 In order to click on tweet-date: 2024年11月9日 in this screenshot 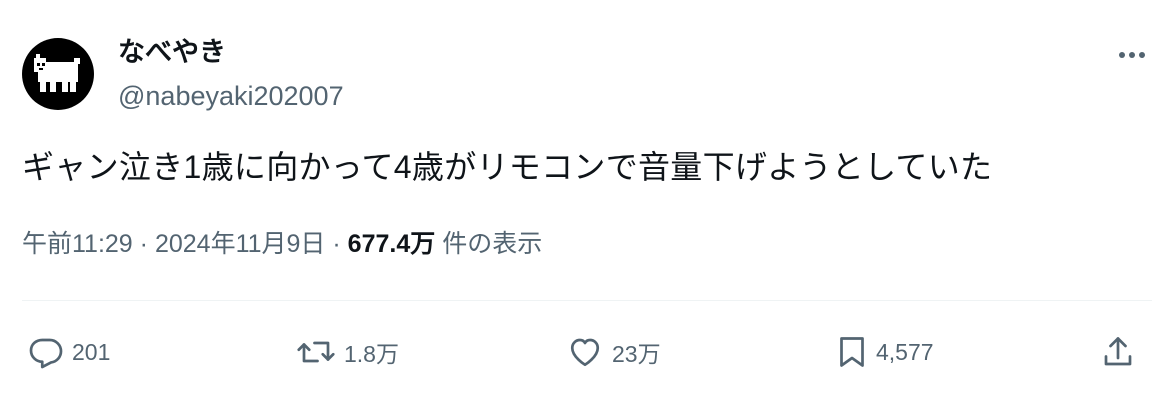, I will do `click(240, 244)`.